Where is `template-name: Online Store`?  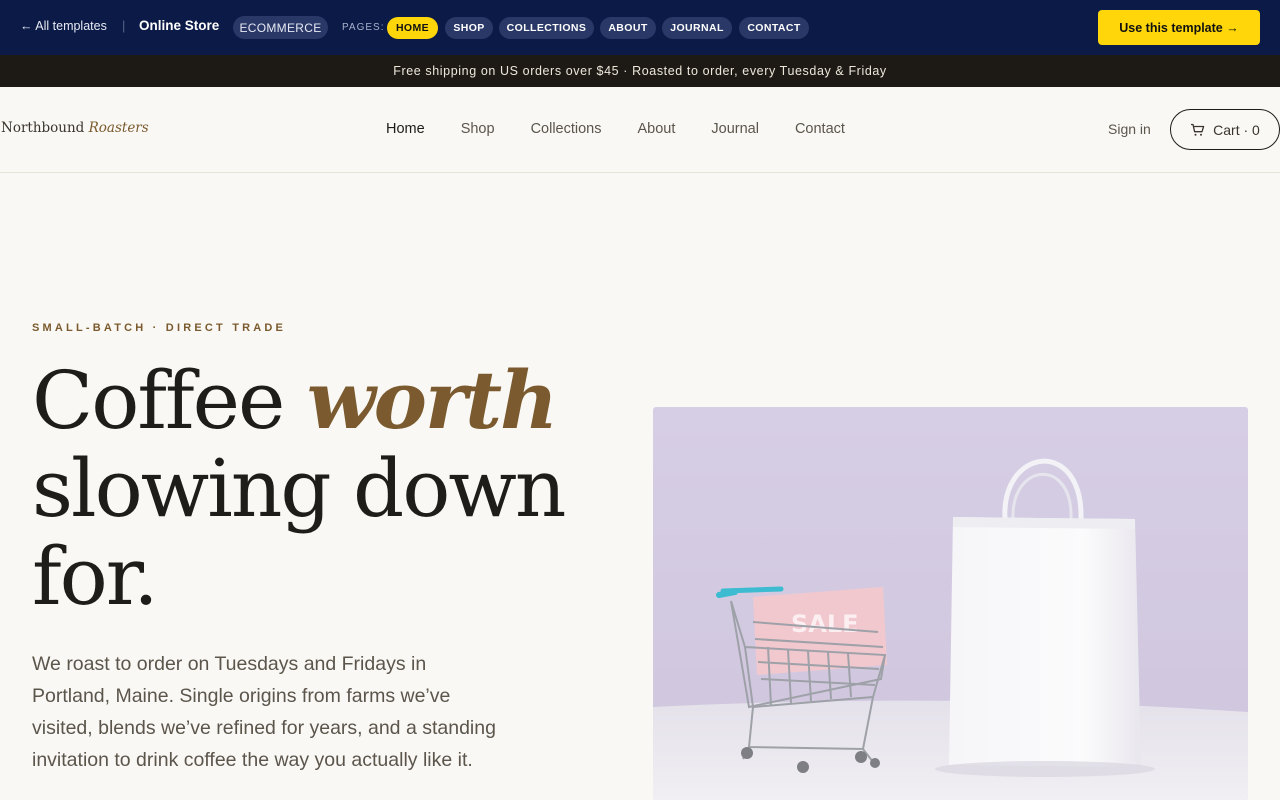 template-name: Online Store is located at coordinates (179, 25).